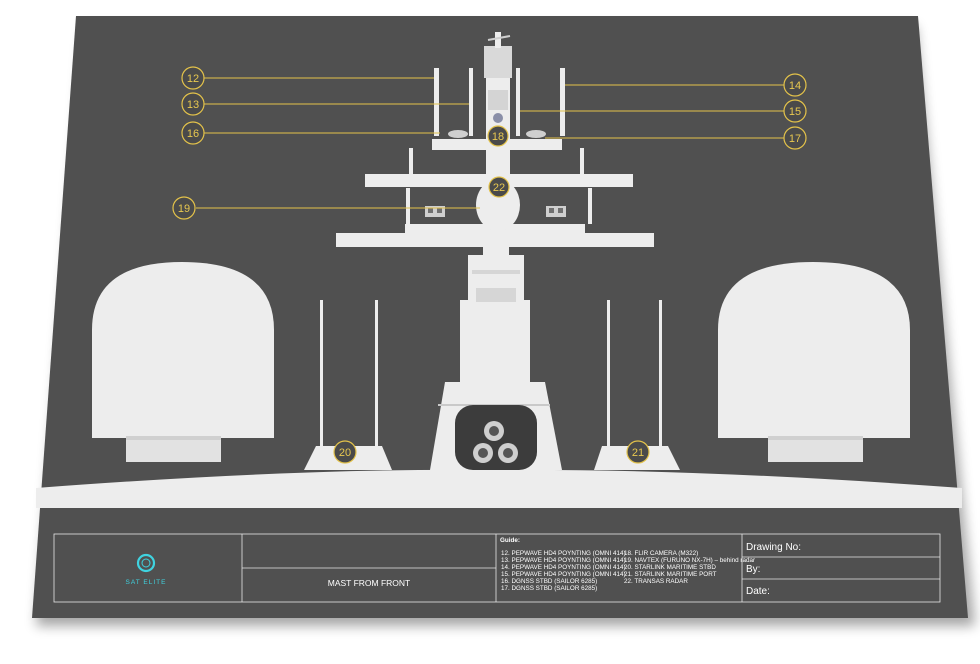 Image resolution: width=980 pixels, height=664 pixels. I want to click on callout-15: 15, so click(795, 111).